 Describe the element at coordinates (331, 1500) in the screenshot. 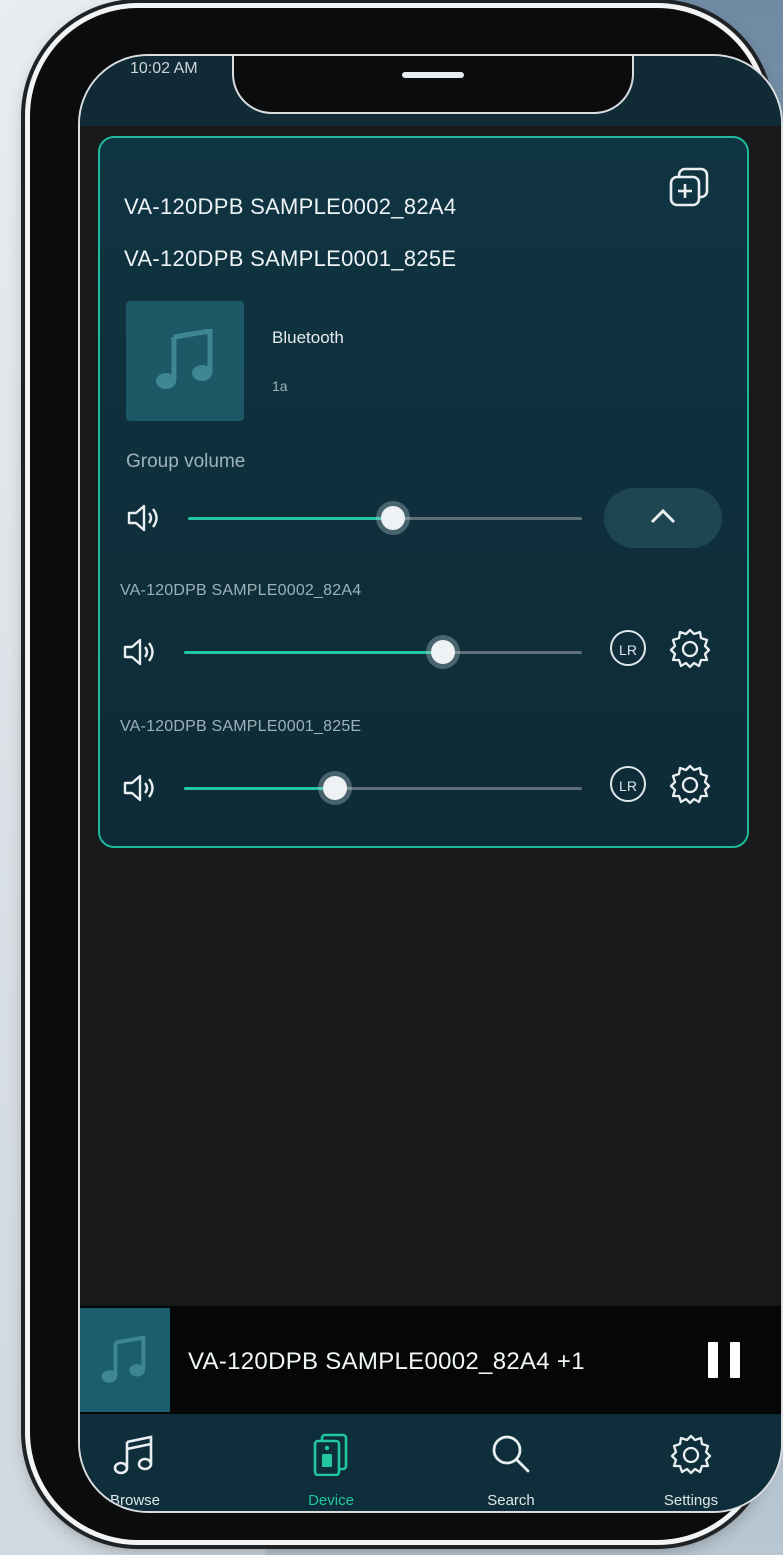

I see `tab-label: Device` at that location.